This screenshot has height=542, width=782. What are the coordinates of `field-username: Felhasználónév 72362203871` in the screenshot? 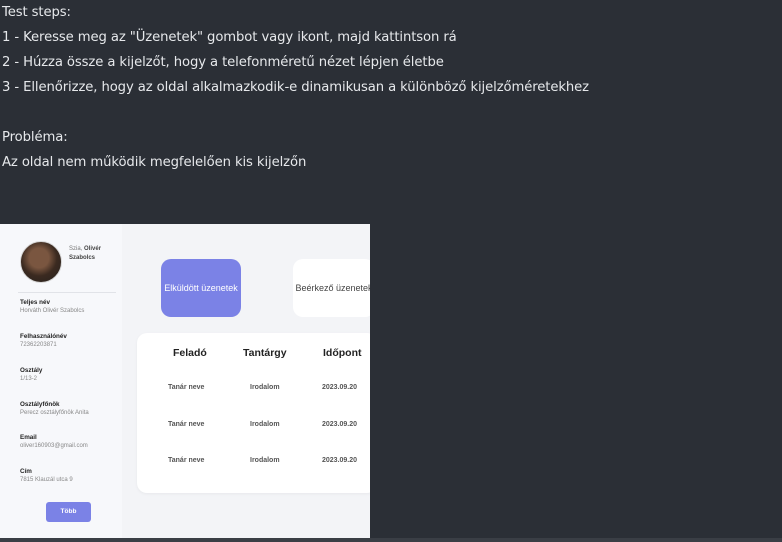 It's located at (43, 340).